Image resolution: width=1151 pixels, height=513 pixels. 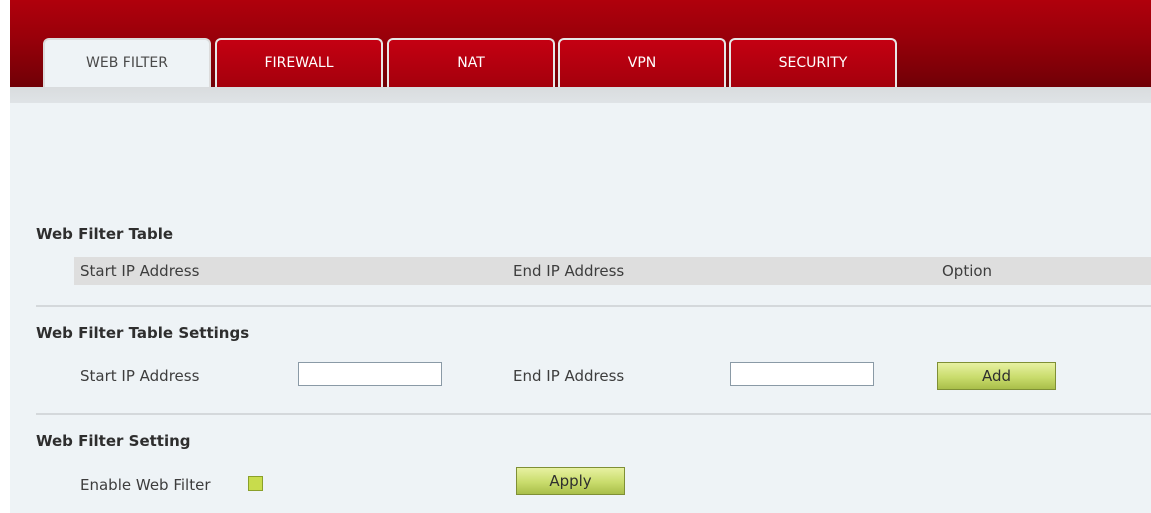 What do you see at coordinates (105, 234) in the screenshot?
I see `web-filter-table-title: Web Filter Table` at bounding box center [105, 234].